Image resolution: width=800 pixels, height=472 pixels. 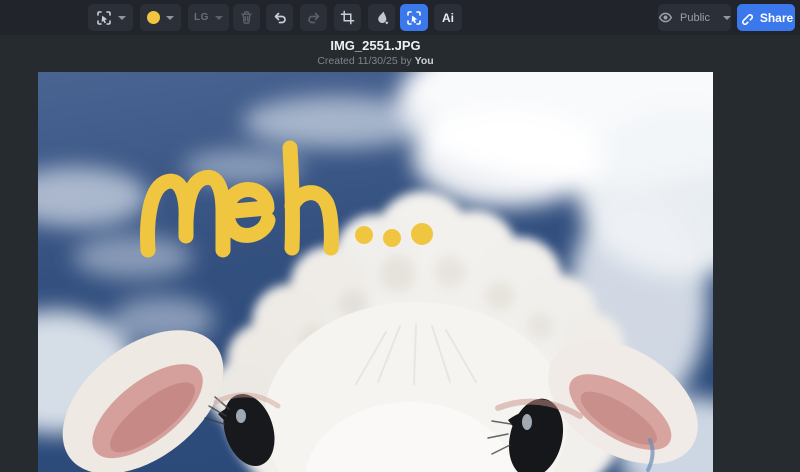 What do you see at coordinates (201, 17) in the screenshot?
I see `size-label: LG` at bounding box center [201, 17].